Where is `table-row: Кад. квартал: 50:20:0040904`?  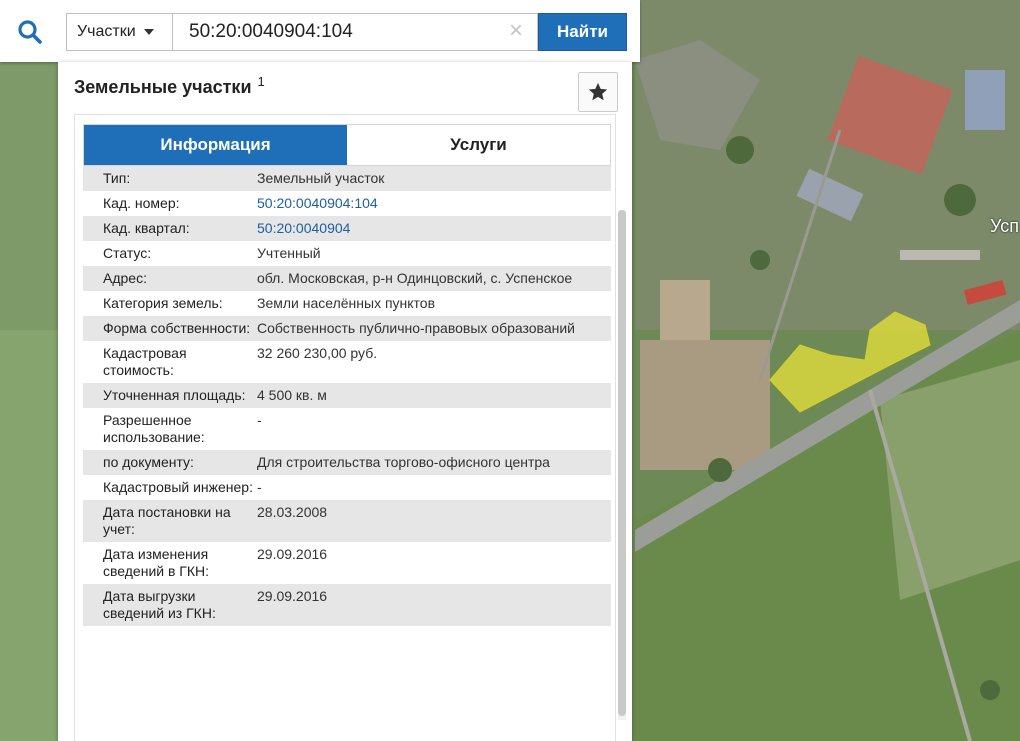 table-row: Кад. квартал: 50:20:0040904 is located at coordinates (347, 228).